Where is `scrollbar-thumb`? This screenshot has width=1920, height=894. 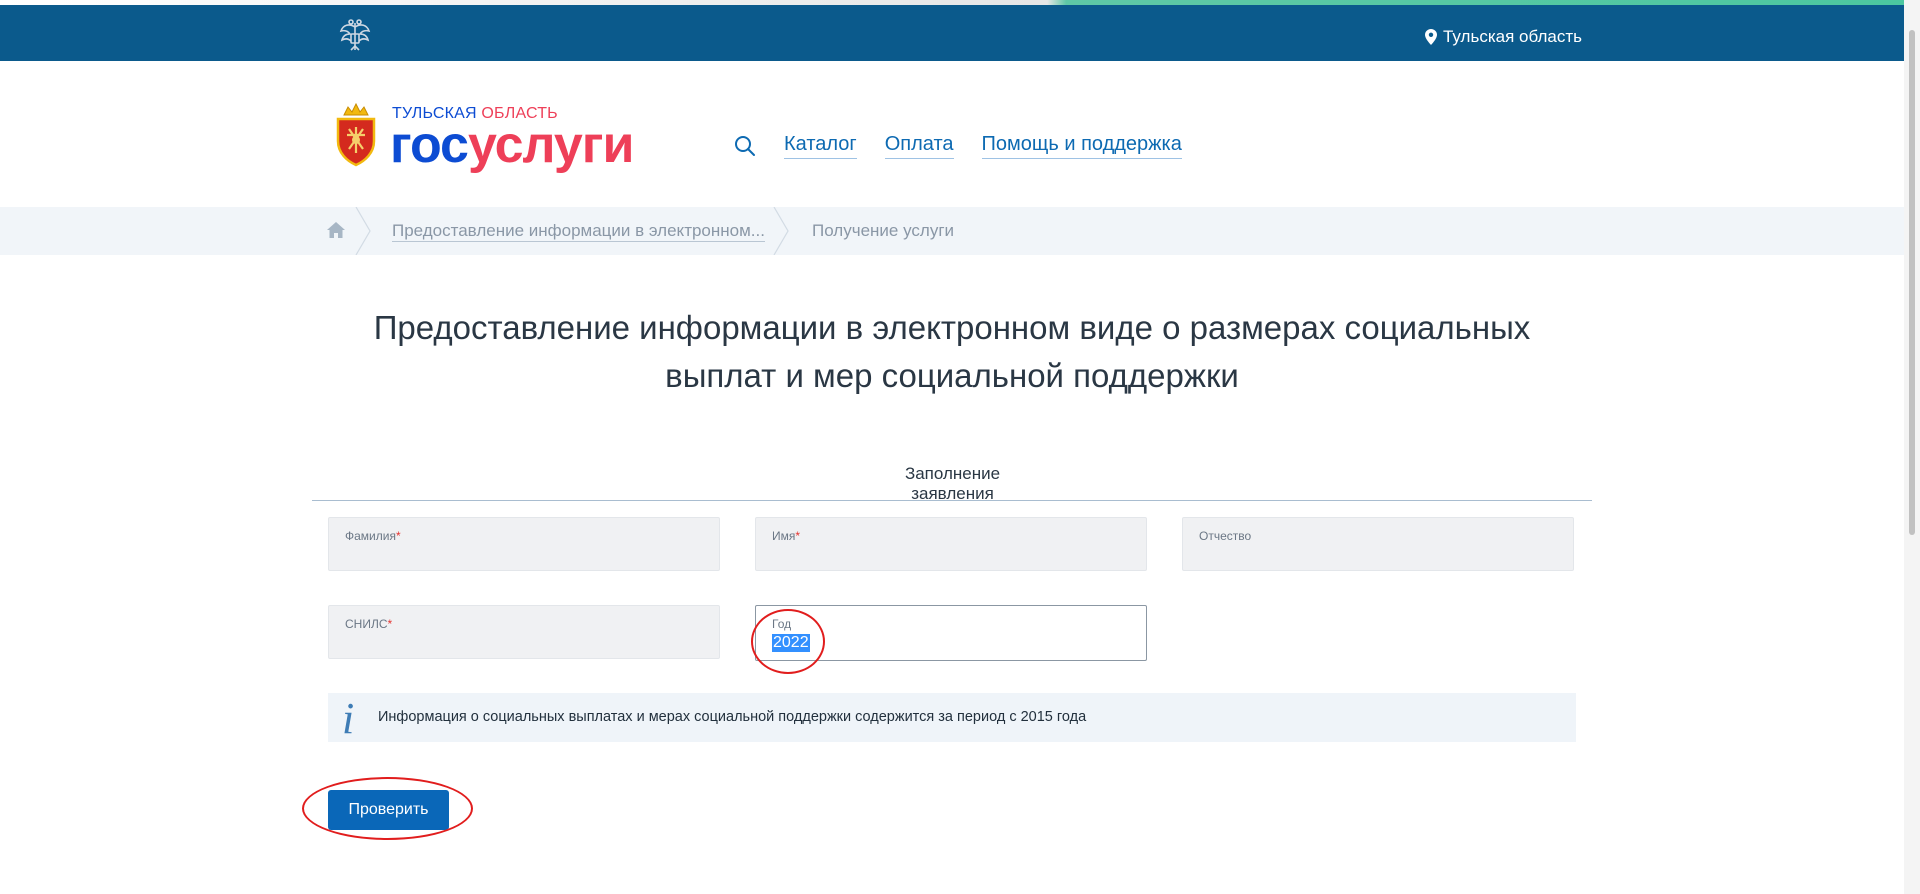 scrollbar-thumb is located at coordinates (1912, 282).